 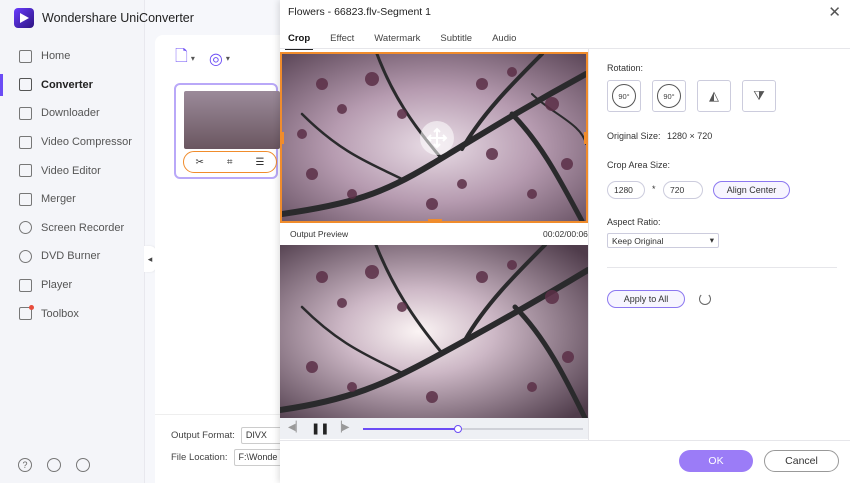 I want to click on aspect-ratio-select: Keep Original ▾, so click(x=663, y=240).